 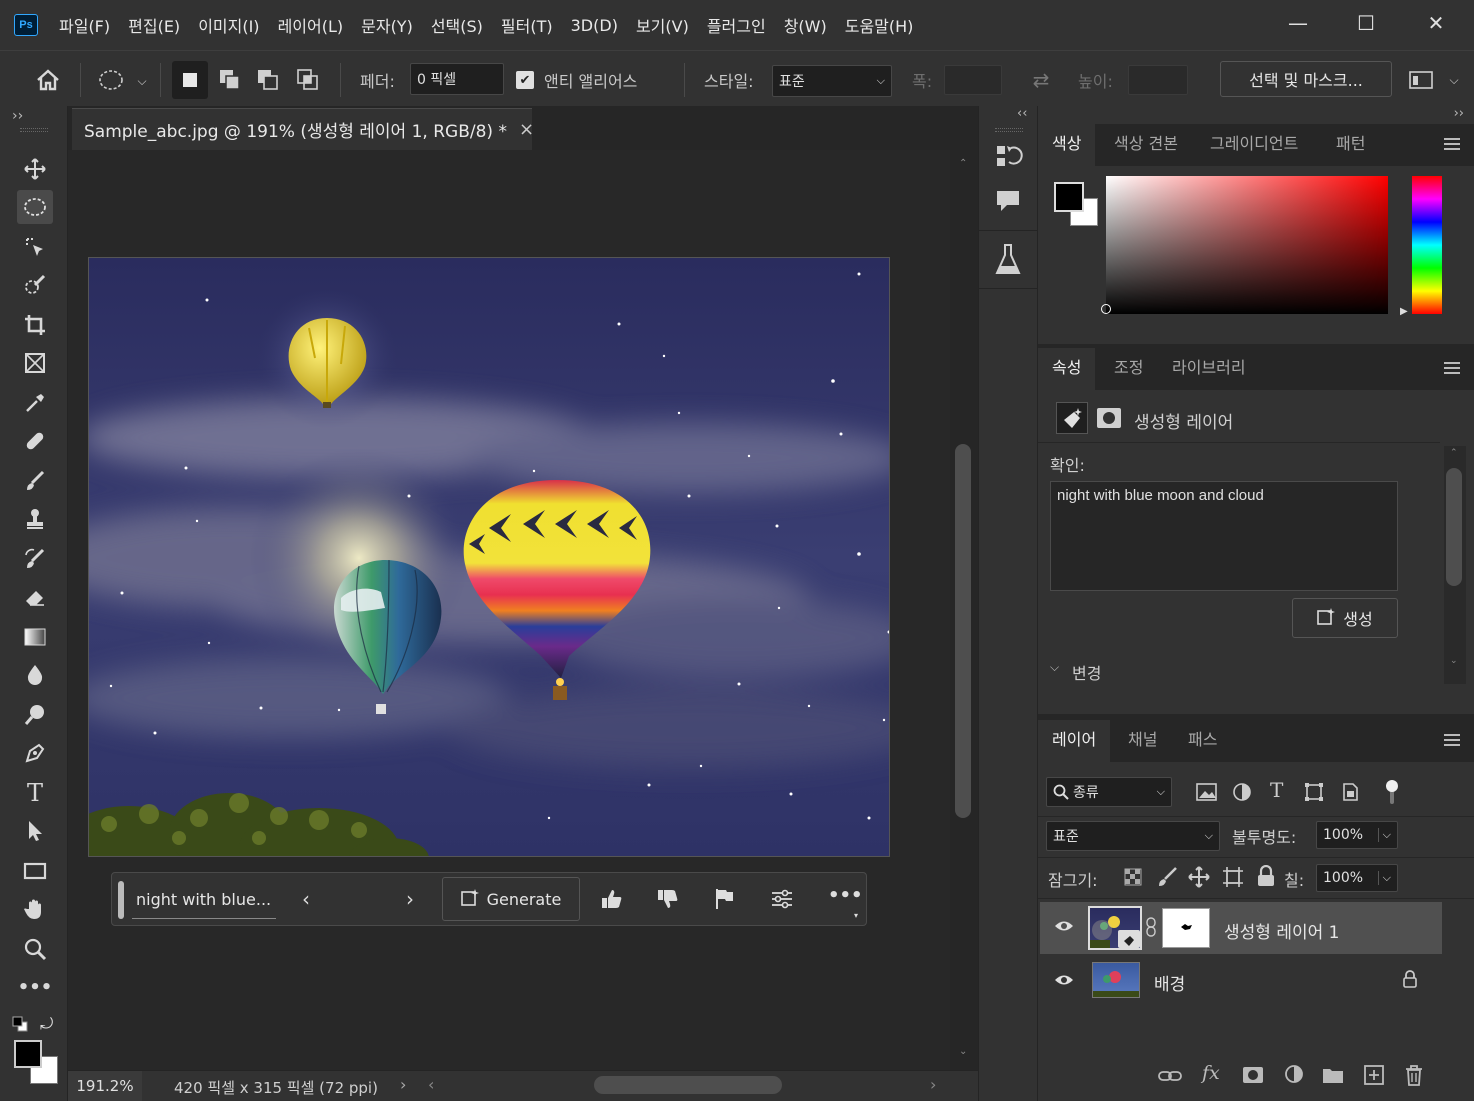 I want to click on tab-swatches: 색상 견본, so click(x=1146, y=145).